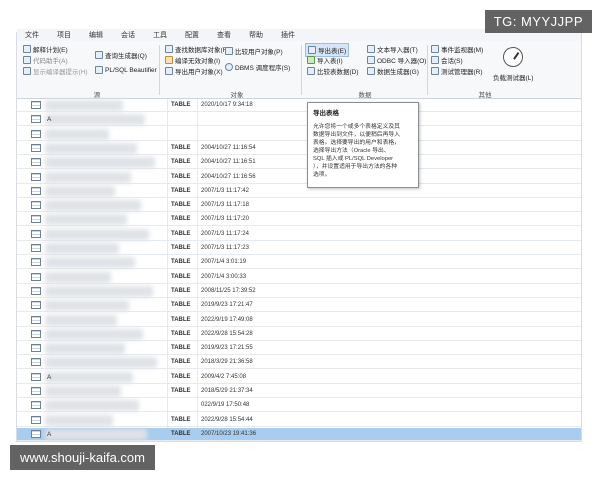 Image resolution: width=600 pixels, height=480 pixels. What do you see at coordinates (228, 176) in the screenshot?
I see `created-date: 2004/10/27 11:16:56` at bounding box center [228, 176].